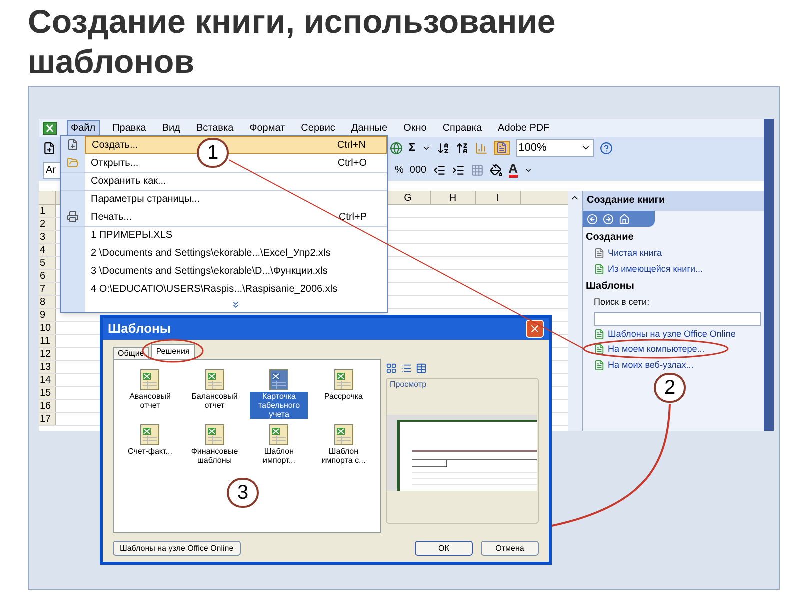 This screenshot has height=600, width=800. What do you see at coordinates (635, 253) in the screenshot?
I see `task-pane-link: Чистая книга` at bounding box center [635, 253].